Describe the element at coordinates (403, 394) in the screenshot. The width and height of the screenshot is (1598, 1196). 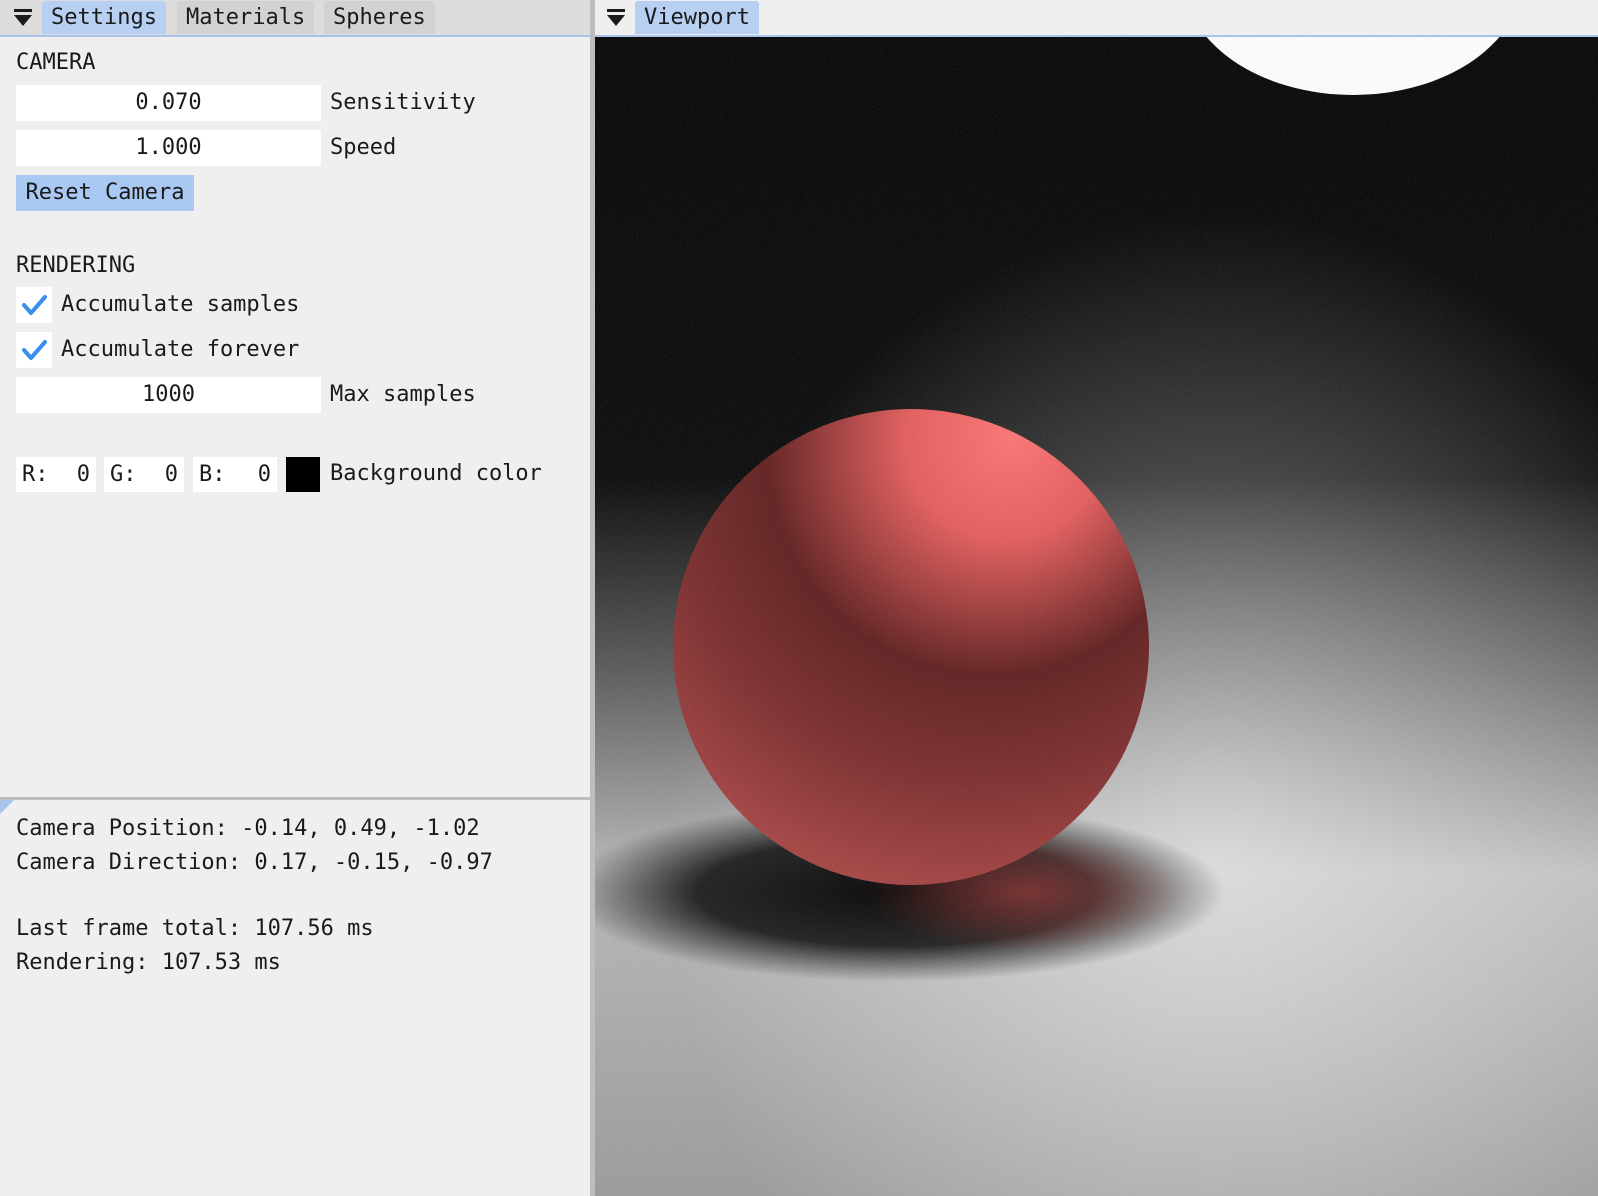
I see `max-samples-label: Max samples` at that location.